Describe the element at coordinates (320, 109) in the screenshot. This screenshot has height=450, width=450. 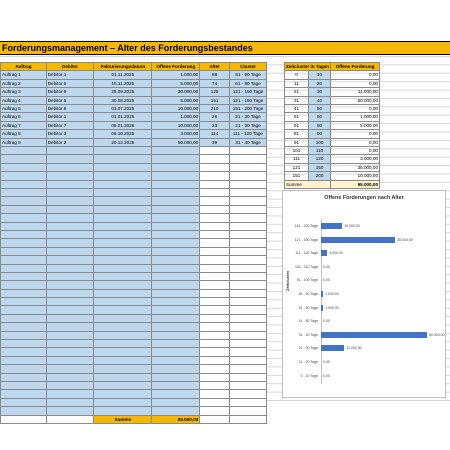
I see `cluster-cell: 50` at that location.